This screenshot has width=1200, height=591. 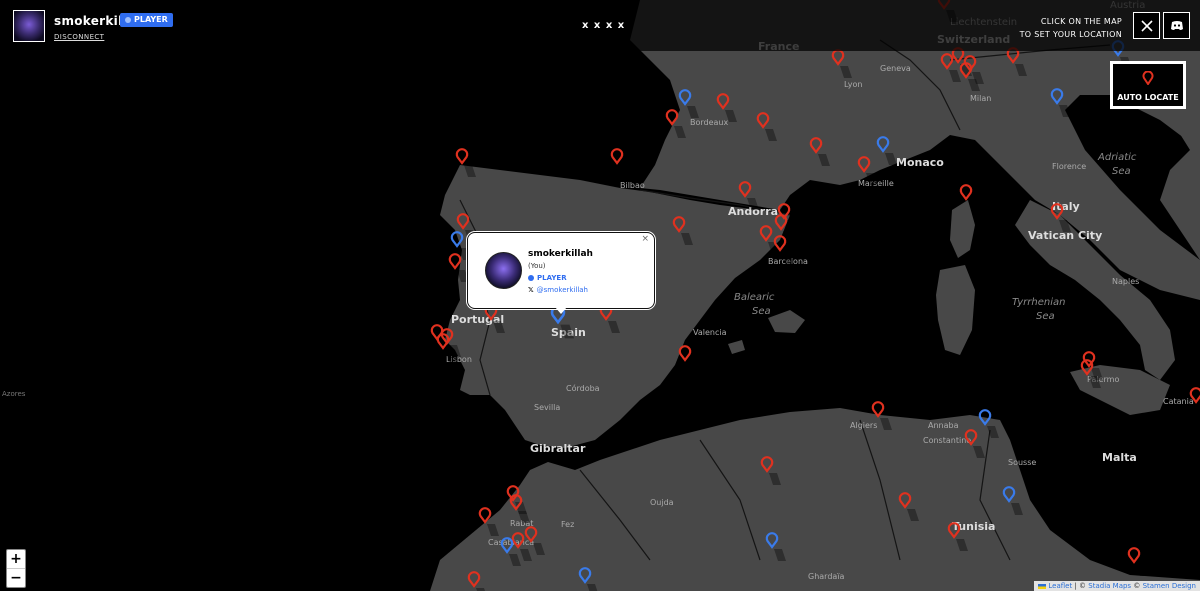 What do you see at coordinates (1038, 302) in the screenshot?
I see `map-label: Tyrrhenian` at bounding box center [1038, 302].